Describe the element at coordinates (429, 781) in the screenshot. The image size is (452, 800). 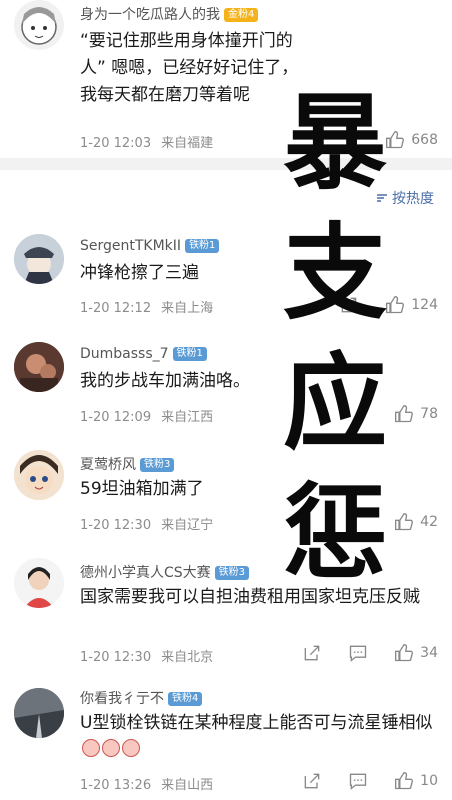
I see `like-count: 10` at that location.